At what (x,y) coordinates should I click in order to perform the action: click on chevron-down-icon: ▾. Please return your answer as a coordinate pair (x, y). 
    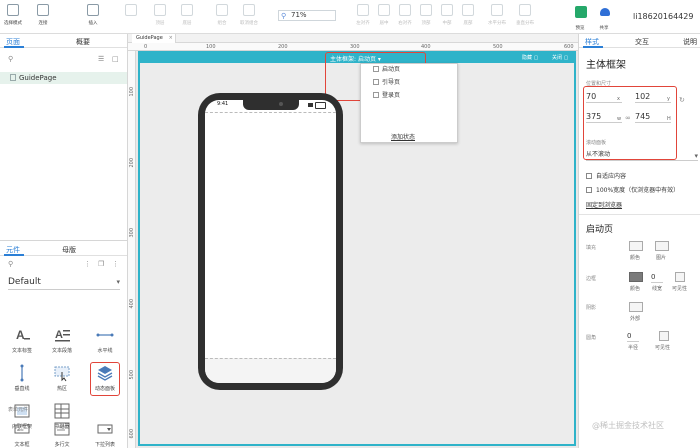
    Looking at the image, I should click on (118, 282).